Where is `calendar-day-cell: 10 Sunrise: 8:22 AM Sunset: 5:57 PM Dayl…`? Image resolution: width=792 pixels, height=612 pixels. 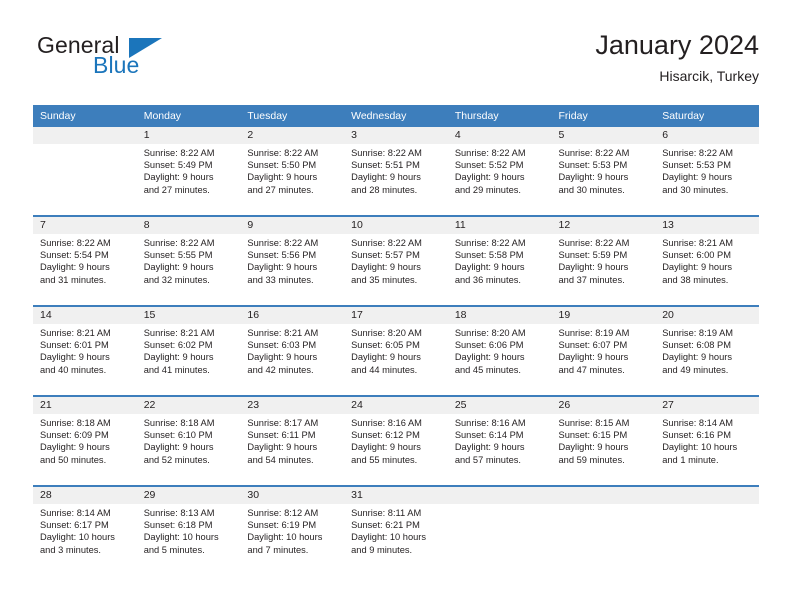 calendar-day-cell: 10 Sunrise: 8:22 AM Sunset: 5:57 PM Dayl… is located at coordinates (396, 260).